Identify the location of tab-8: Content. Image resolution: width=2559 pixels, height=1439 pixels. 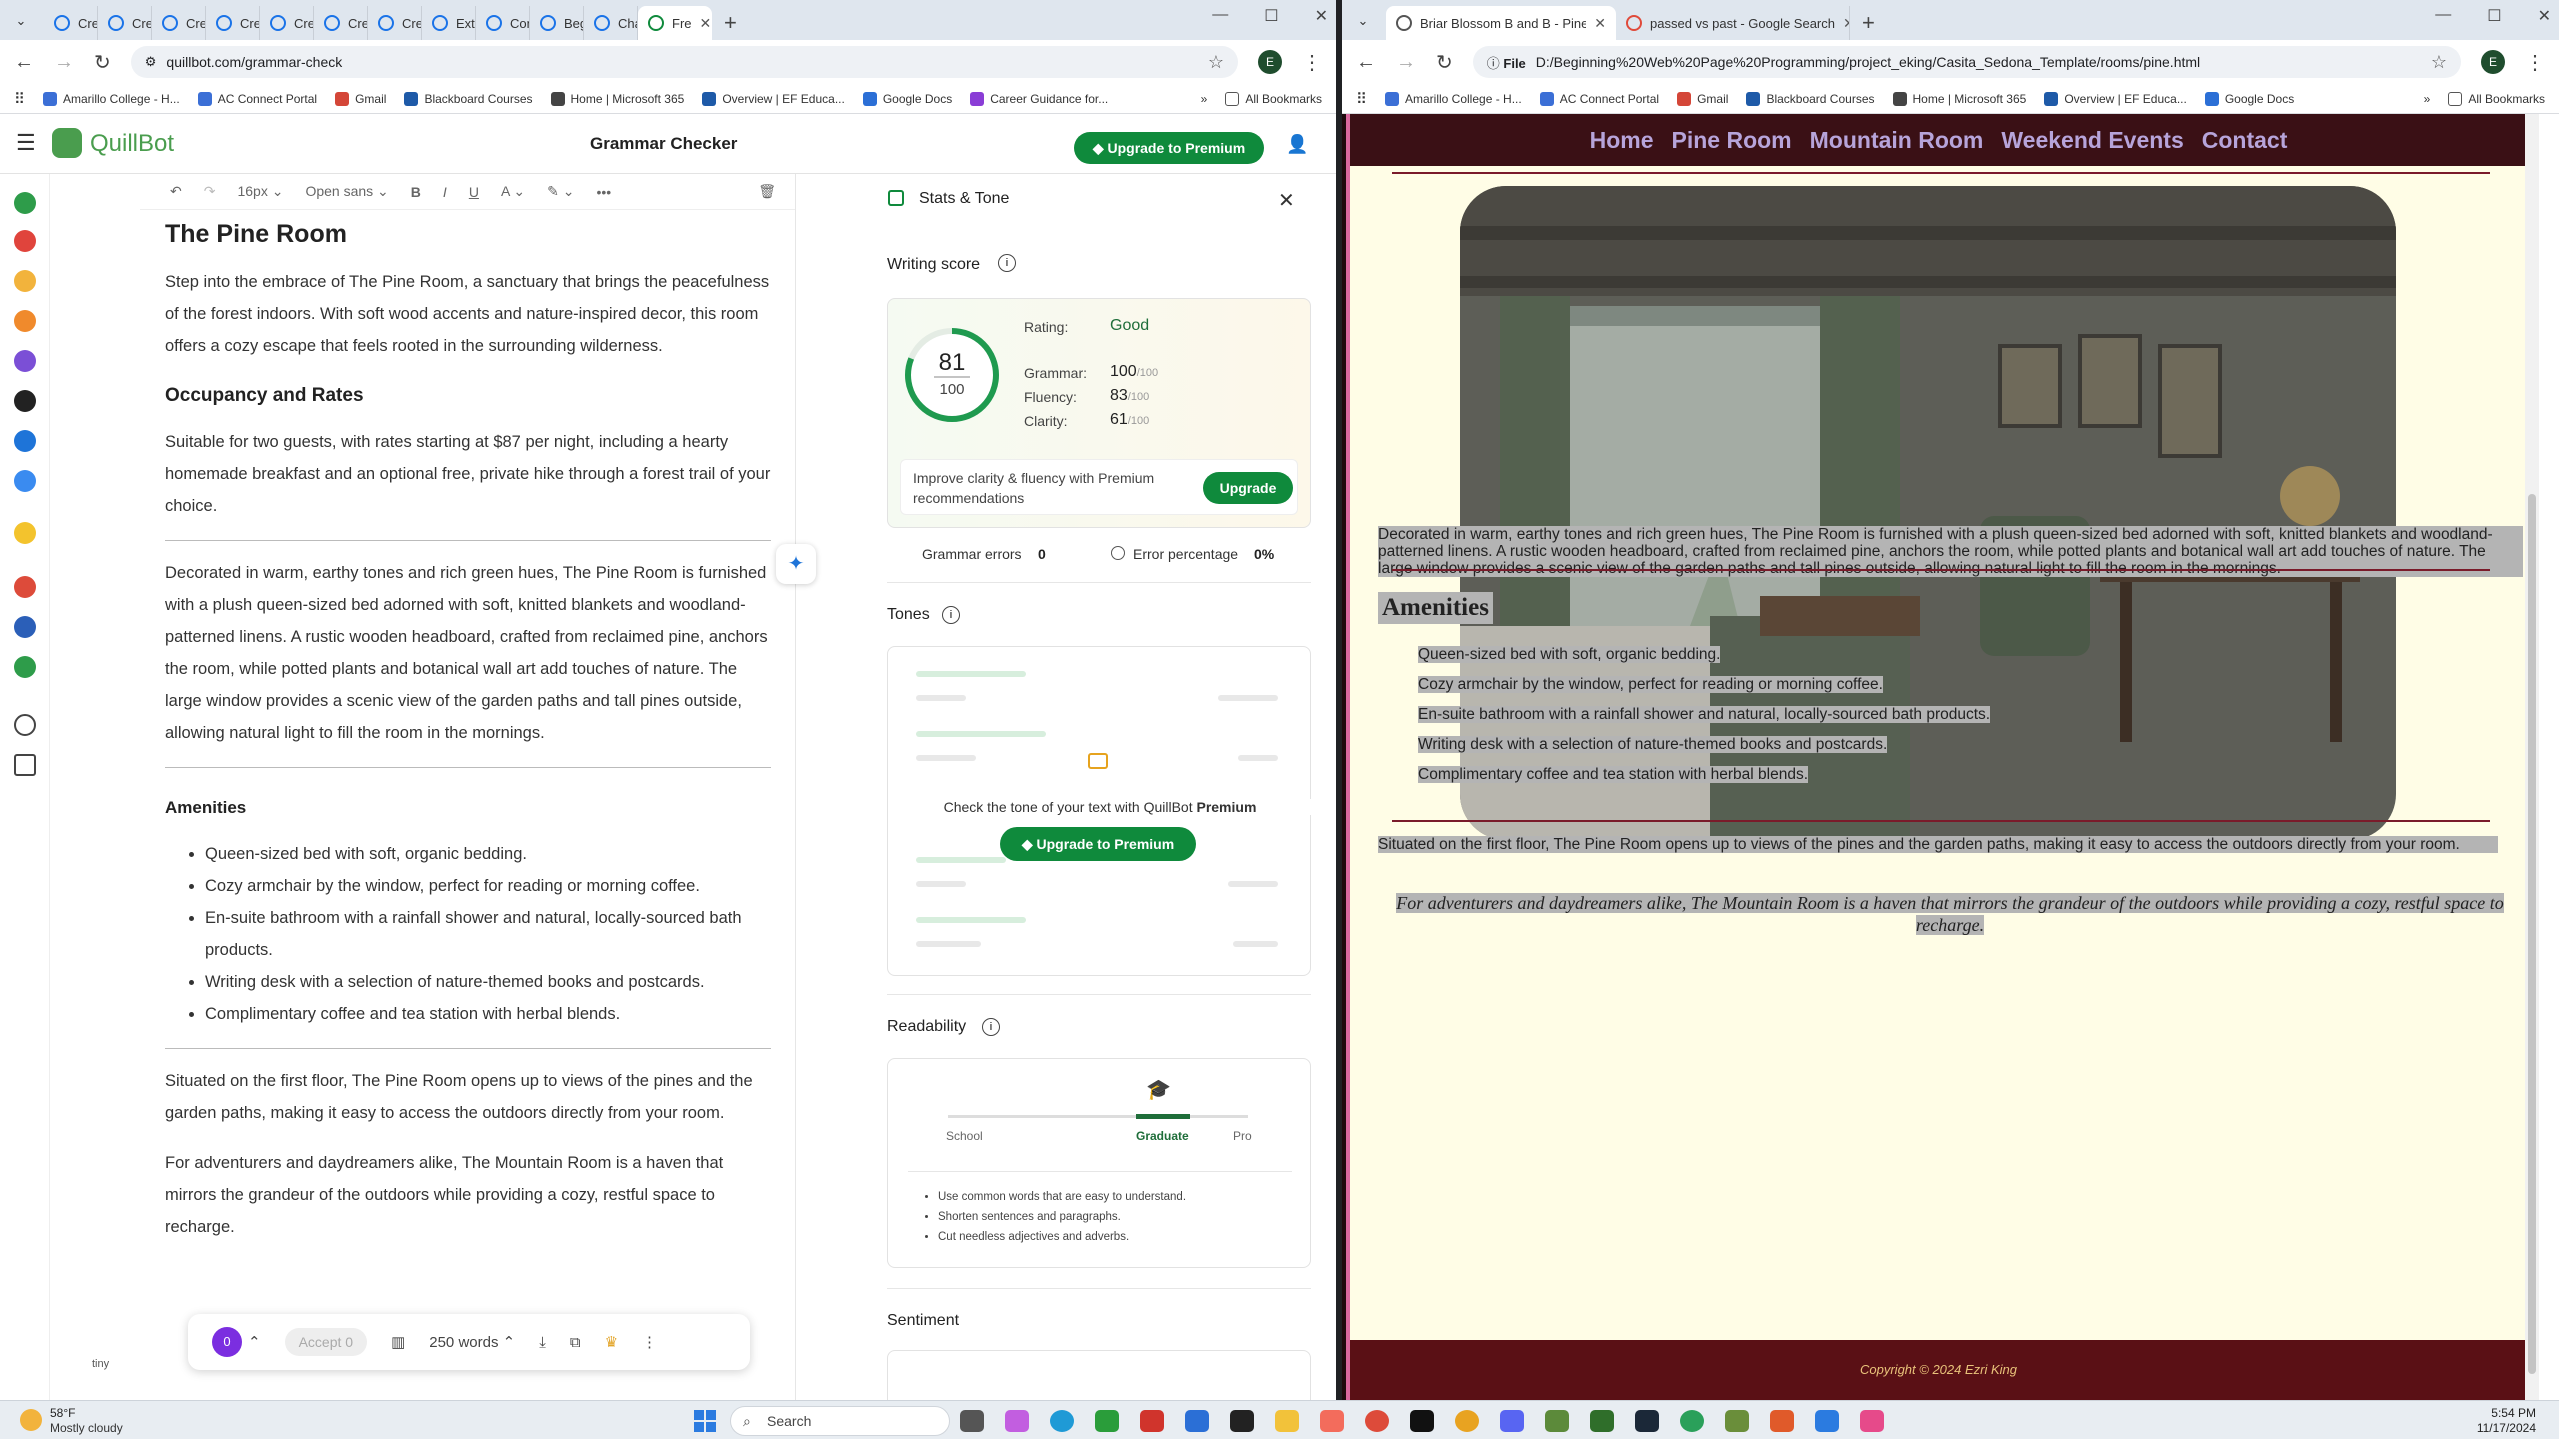
(503, 23).